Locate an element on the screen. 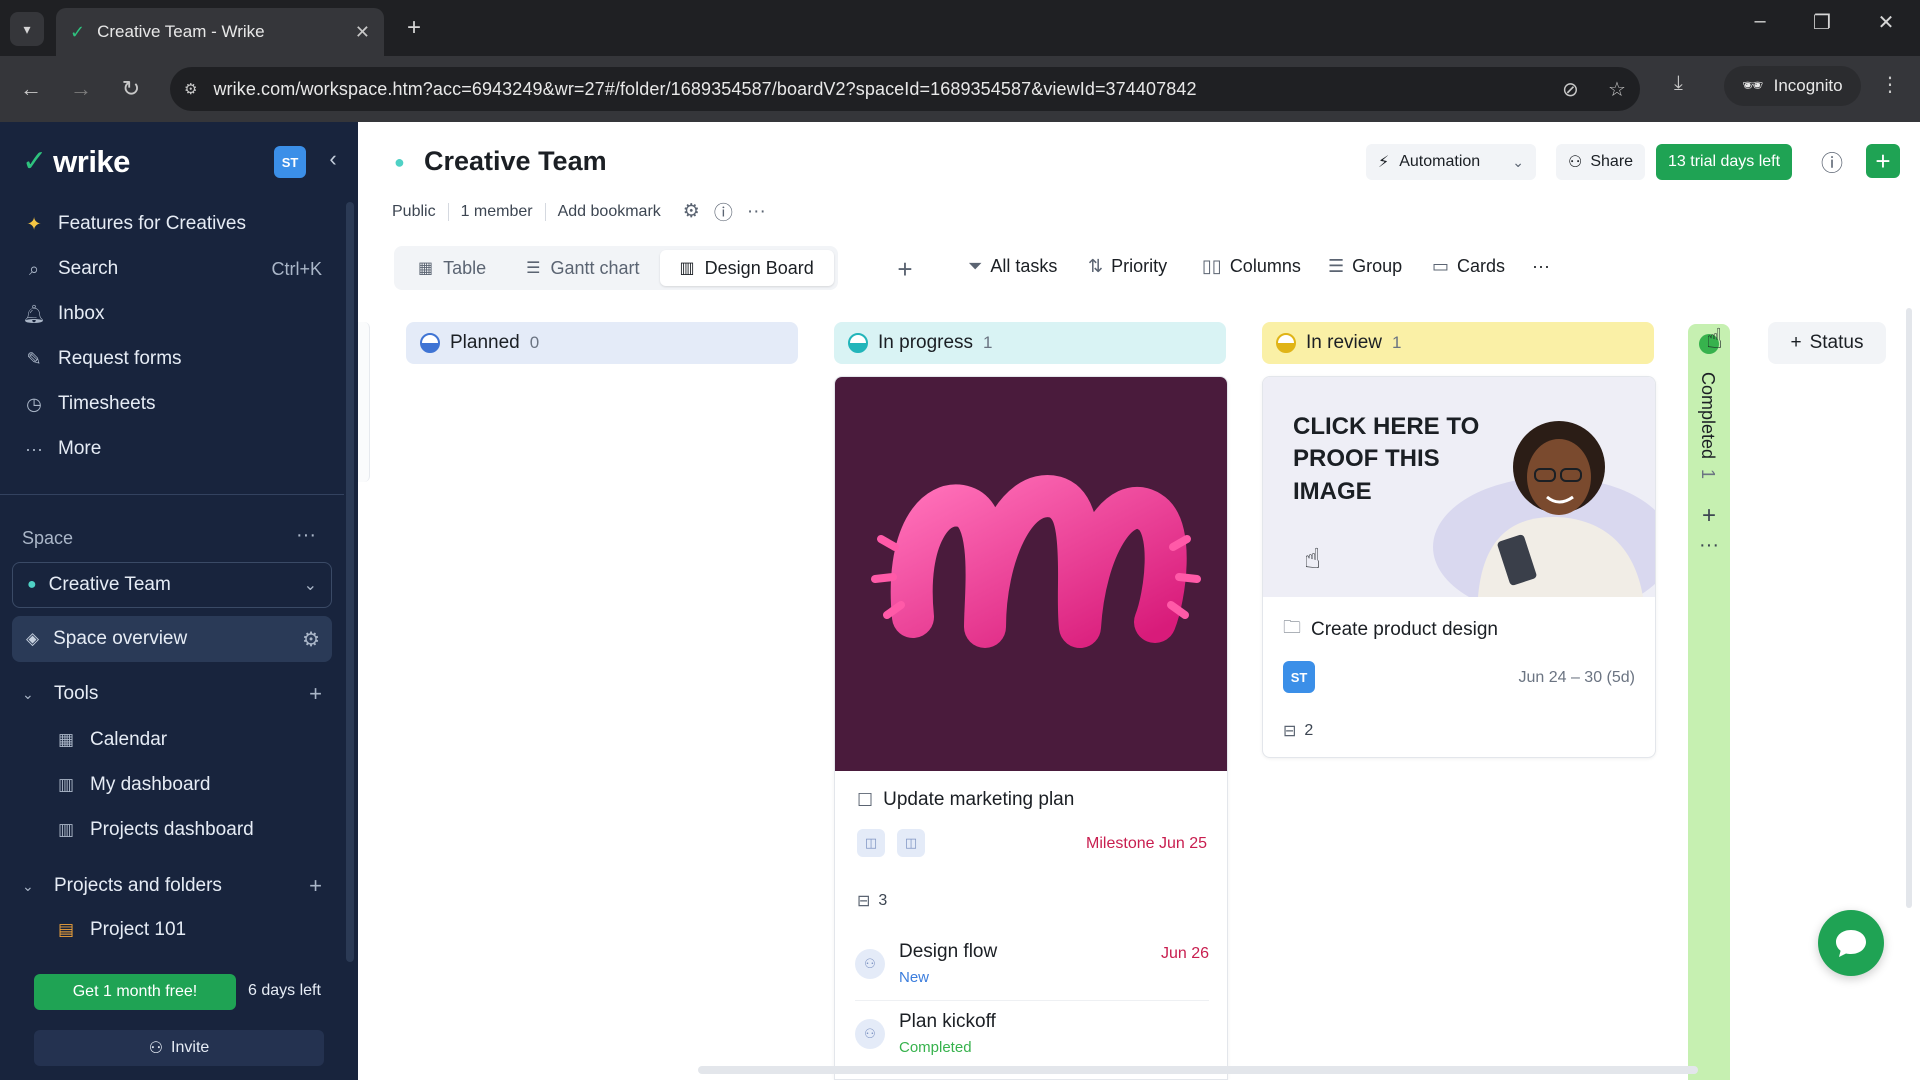 The width and height of the screenshot is (1920, 1080). restore-window-icon: ❐ is located at coordinates (1822, 22).